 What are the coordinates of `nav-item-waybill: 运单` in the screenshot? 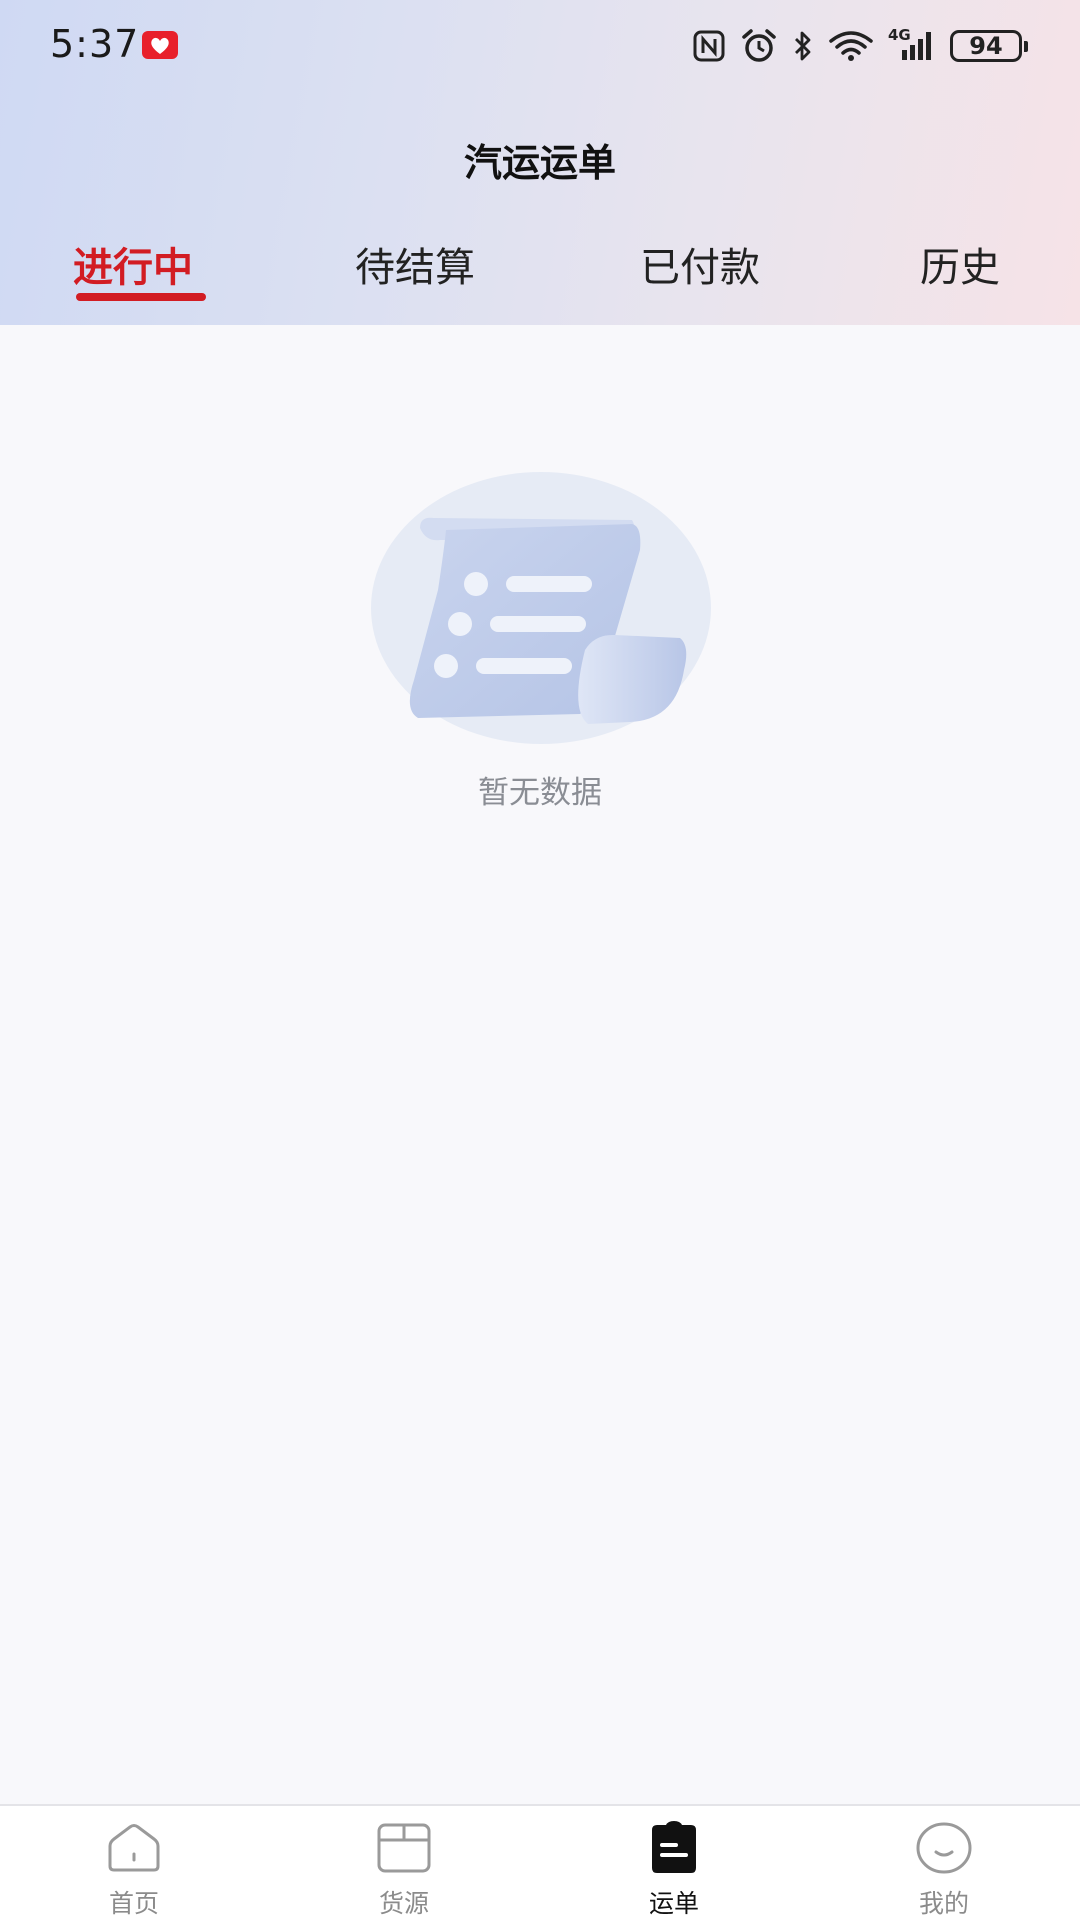 It's located at (674, 1863).